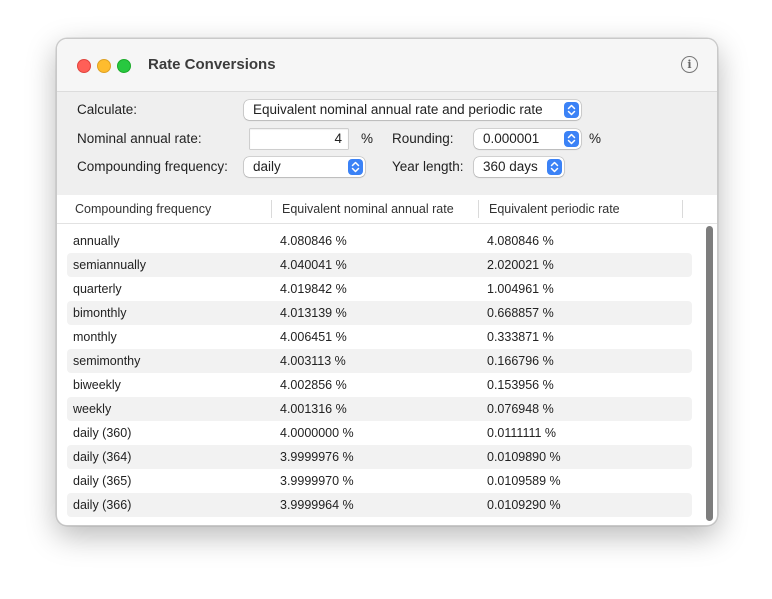 This screenshot has width=772, height=599. What do you see at coordinates (139, 138) in the screenshot?
I see `nominal-rate-label: Nominal annual rate:` at bounding box center [139, 138].